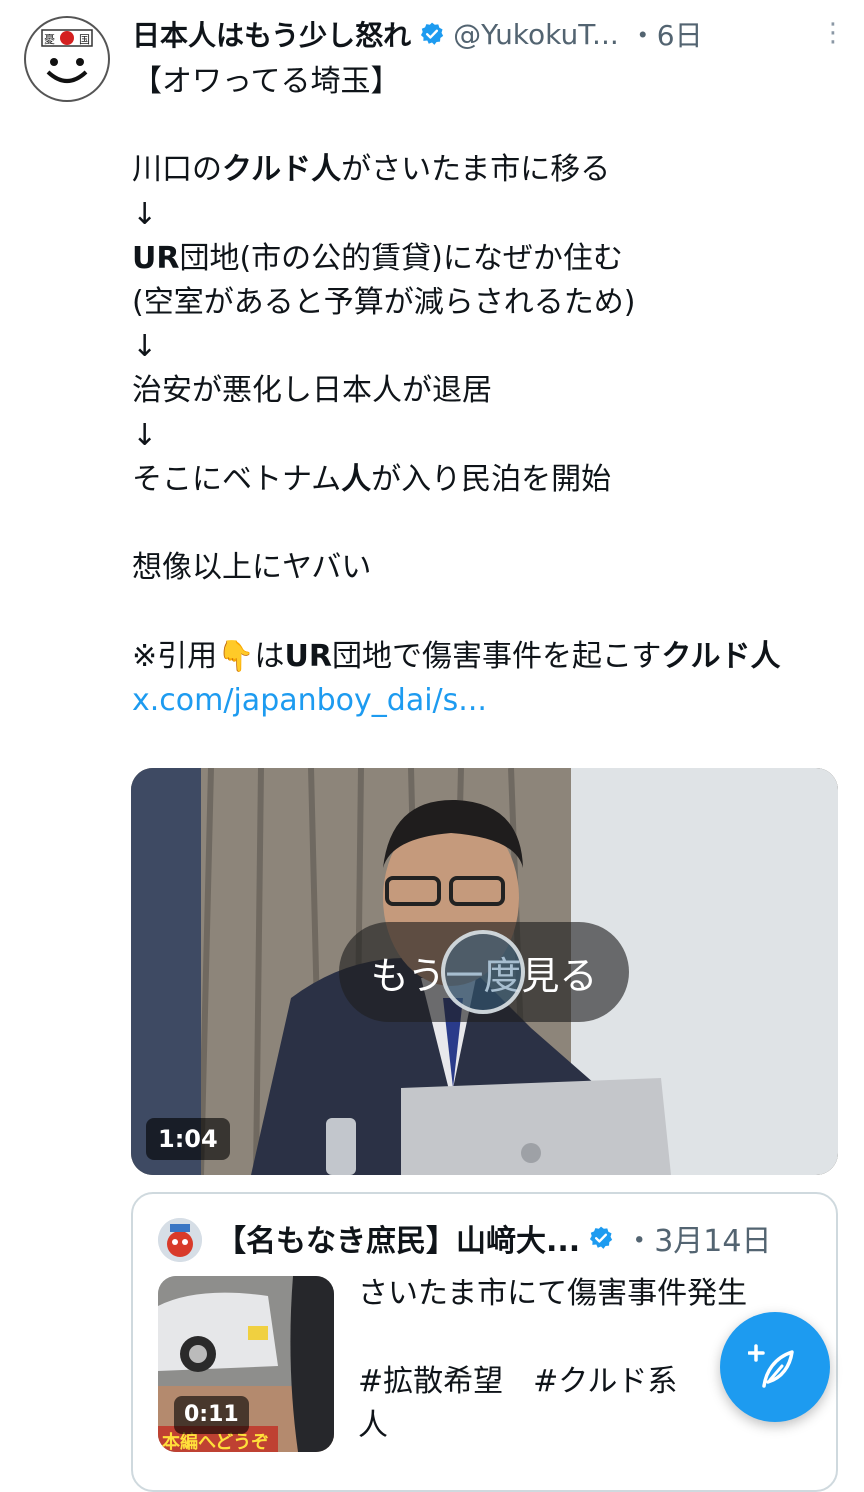  Describe the element at coordinates (188, 1139) in the screenshot. I see `video-duration: 1:04` at that location.